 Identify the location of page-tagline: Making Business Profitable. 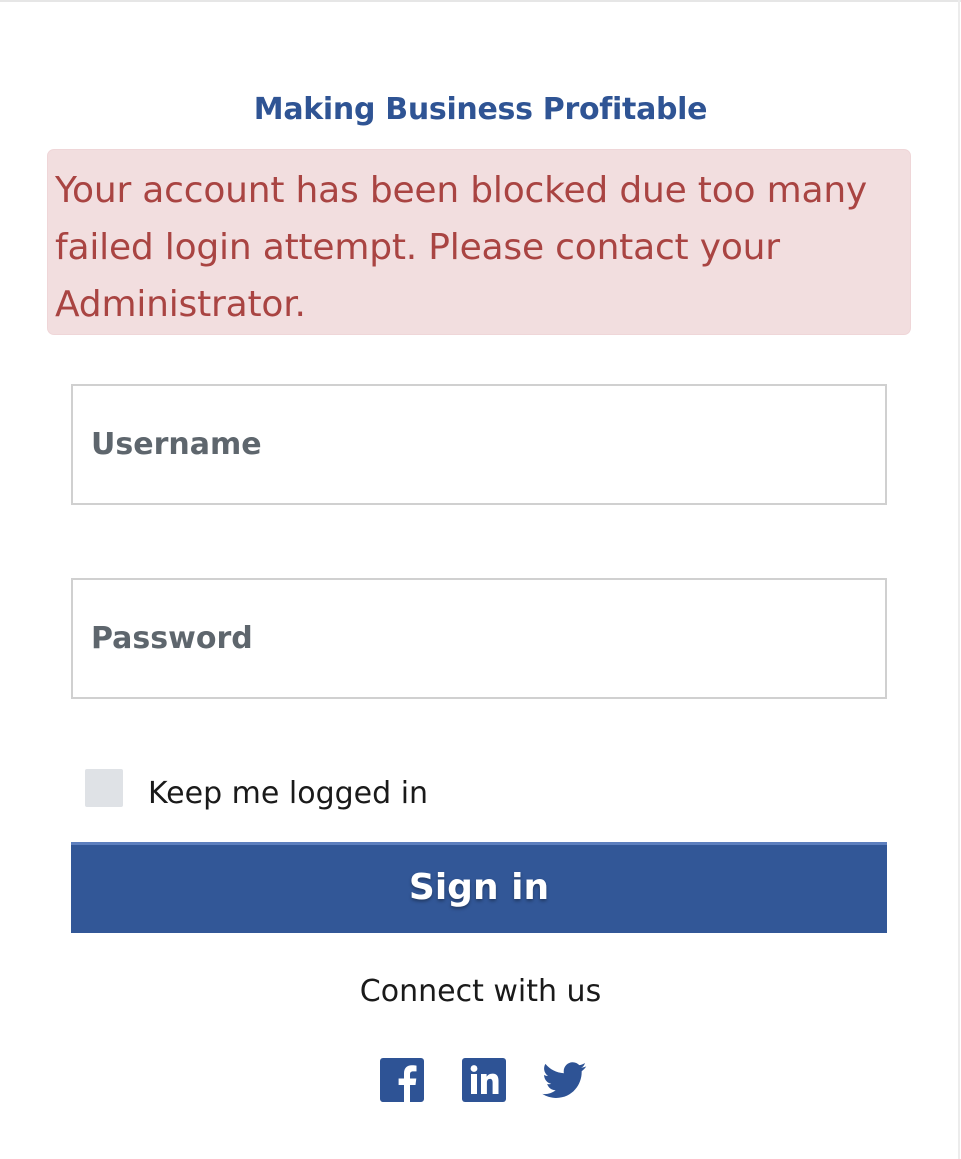
(480, 109).